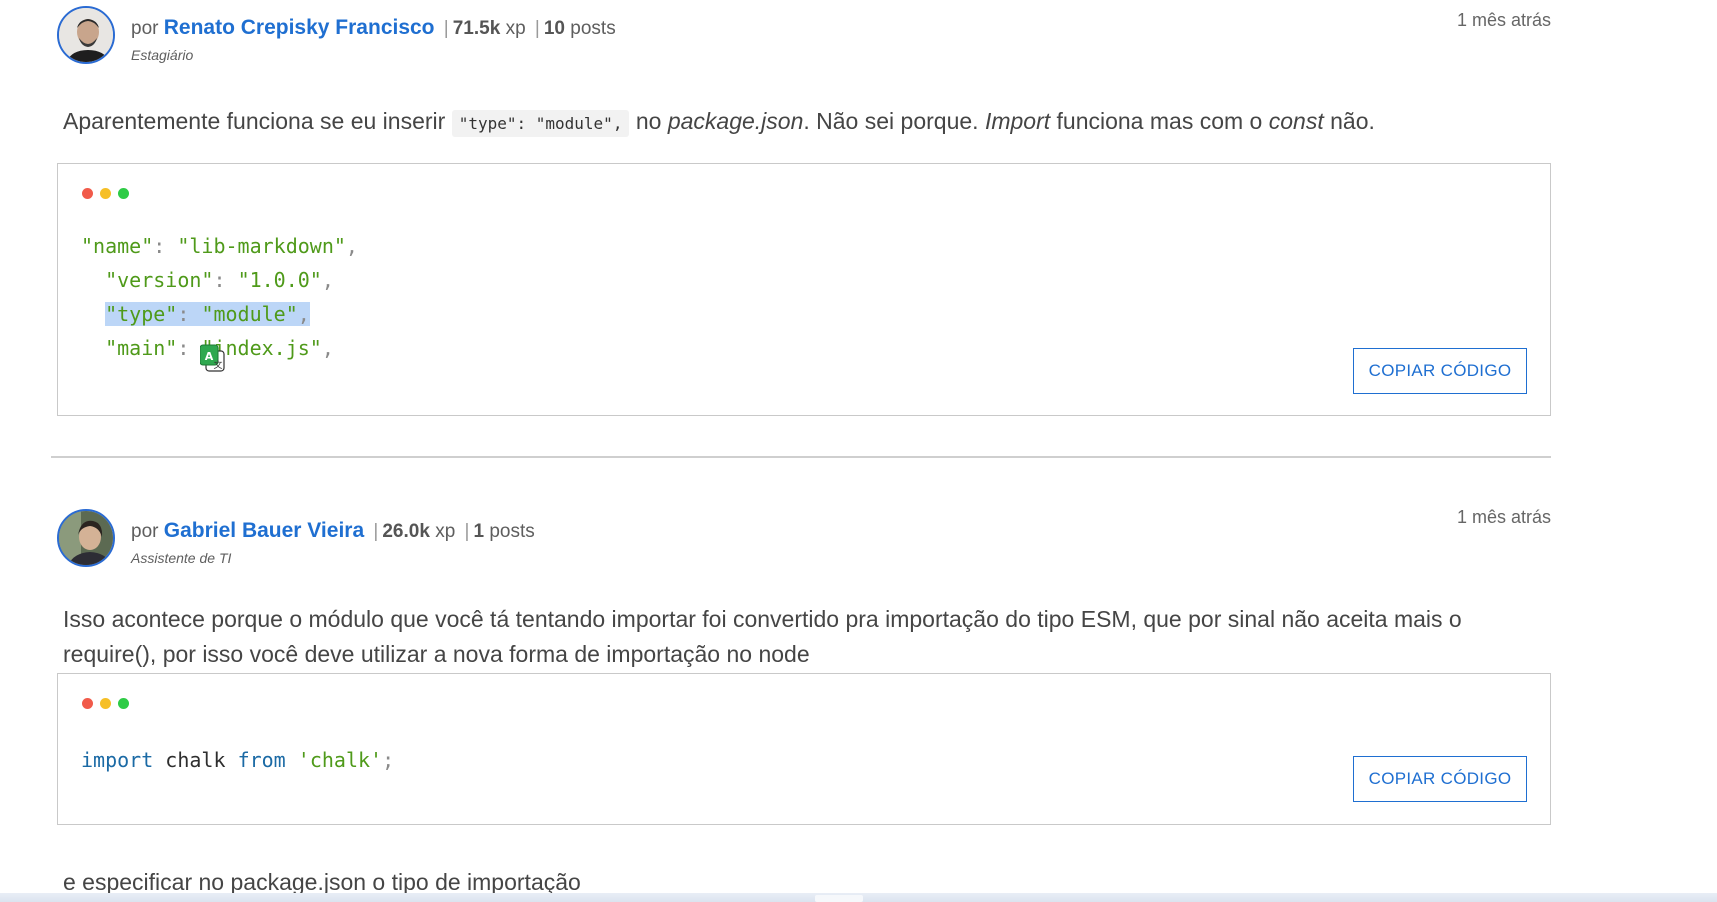 This screenshot has height=902, width=1717. What do you see at coordinates (406, 531) in the screenshot?
I see `xp-value: 26.0k` at bounding box center [406, 531].